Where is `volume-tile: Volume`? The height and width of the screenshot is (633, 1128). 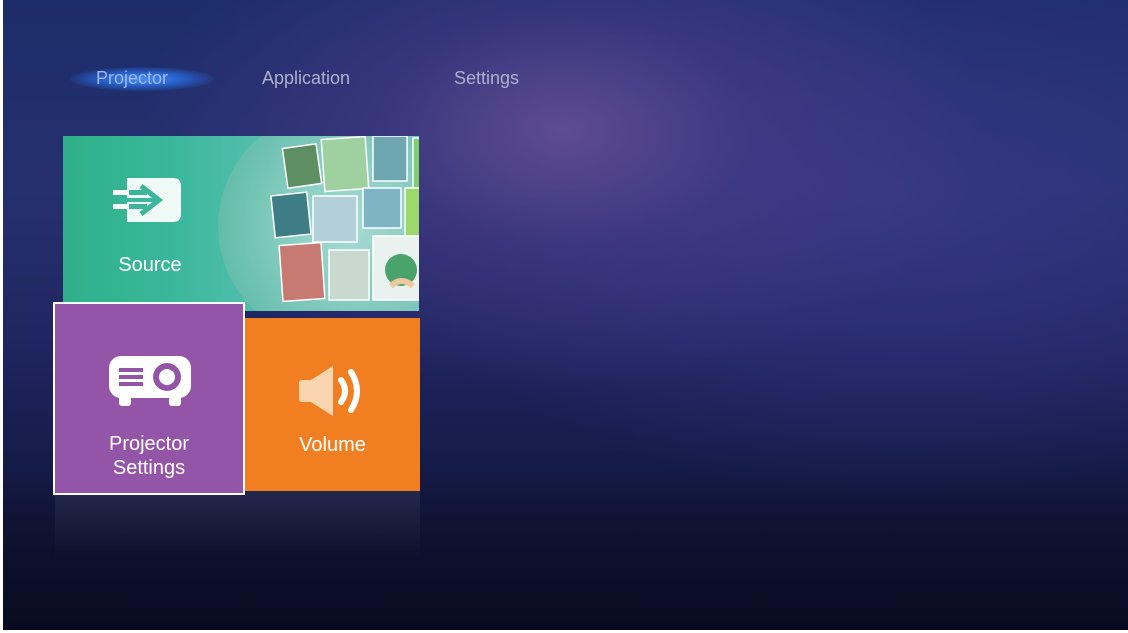 volume-tile: Volume is located at coordinates (332, 404).